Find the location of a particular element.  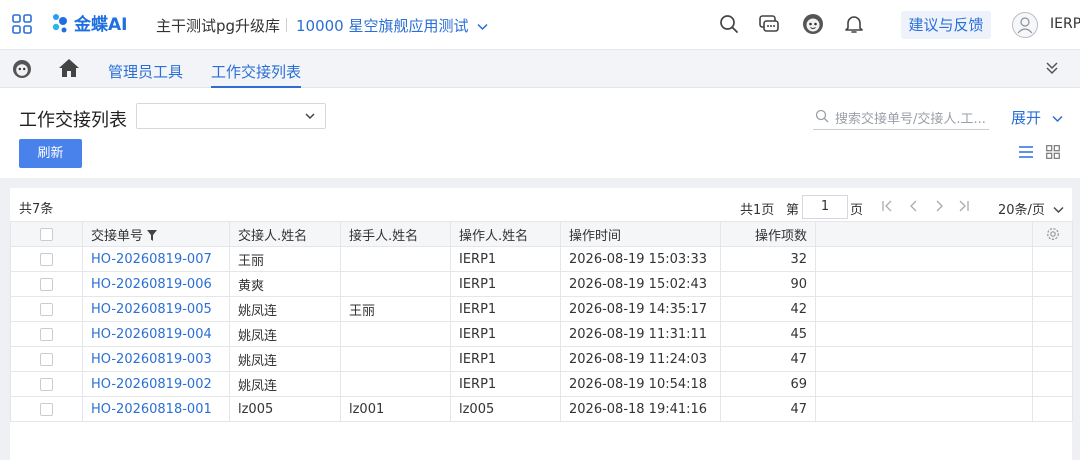

tab-admin-tools: 管理员工具 is located at coordinates (145, 71).